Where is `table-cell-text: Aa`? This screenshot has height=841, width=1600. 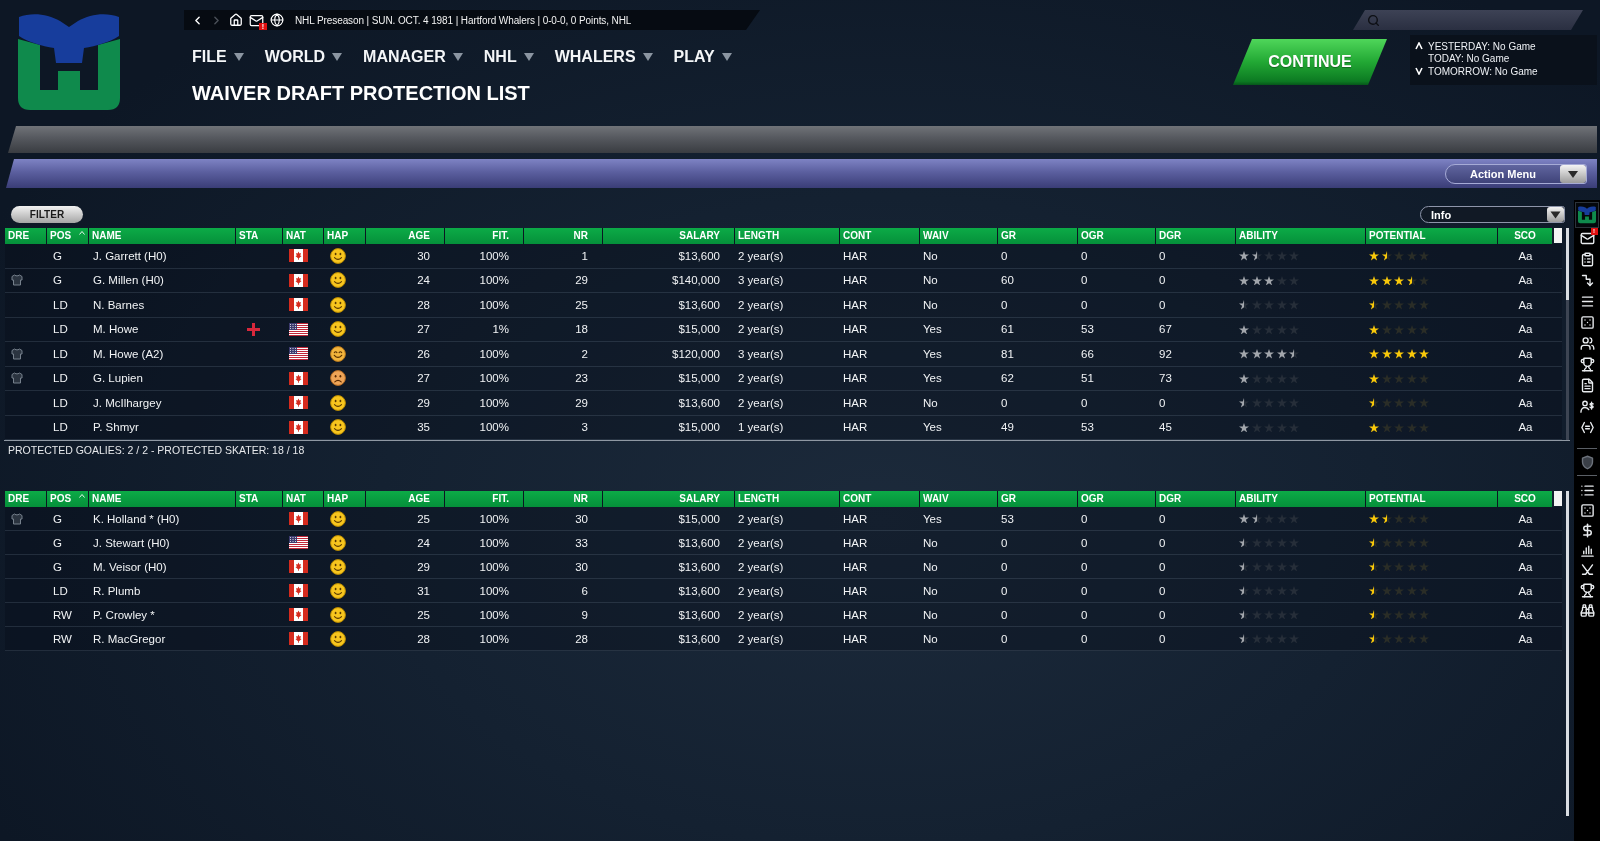 table-cell-text: Aa is located at coordinates (1525, 354).